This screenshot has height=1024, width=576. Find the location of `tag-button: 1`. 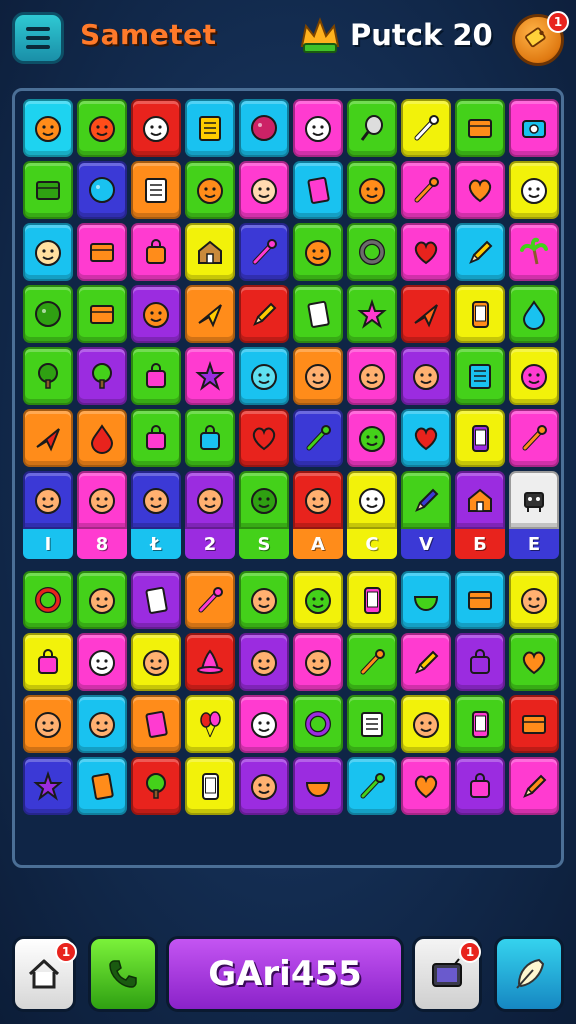

tag-button: 1 is located at coordinates (540, 38).